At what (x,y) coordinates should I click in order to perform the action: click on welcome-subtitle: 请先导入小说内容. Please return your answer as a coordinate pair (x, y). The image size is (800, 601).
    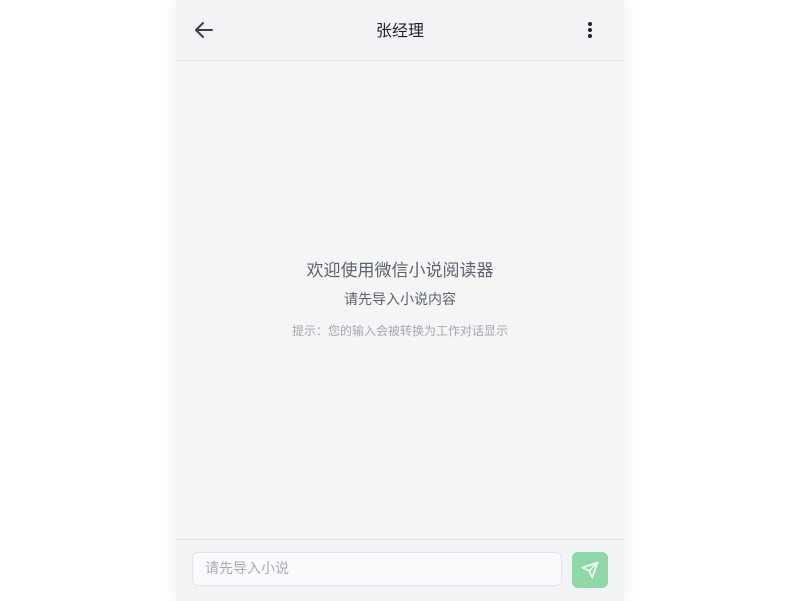
    Looking at the image, I should click on (400, 300).